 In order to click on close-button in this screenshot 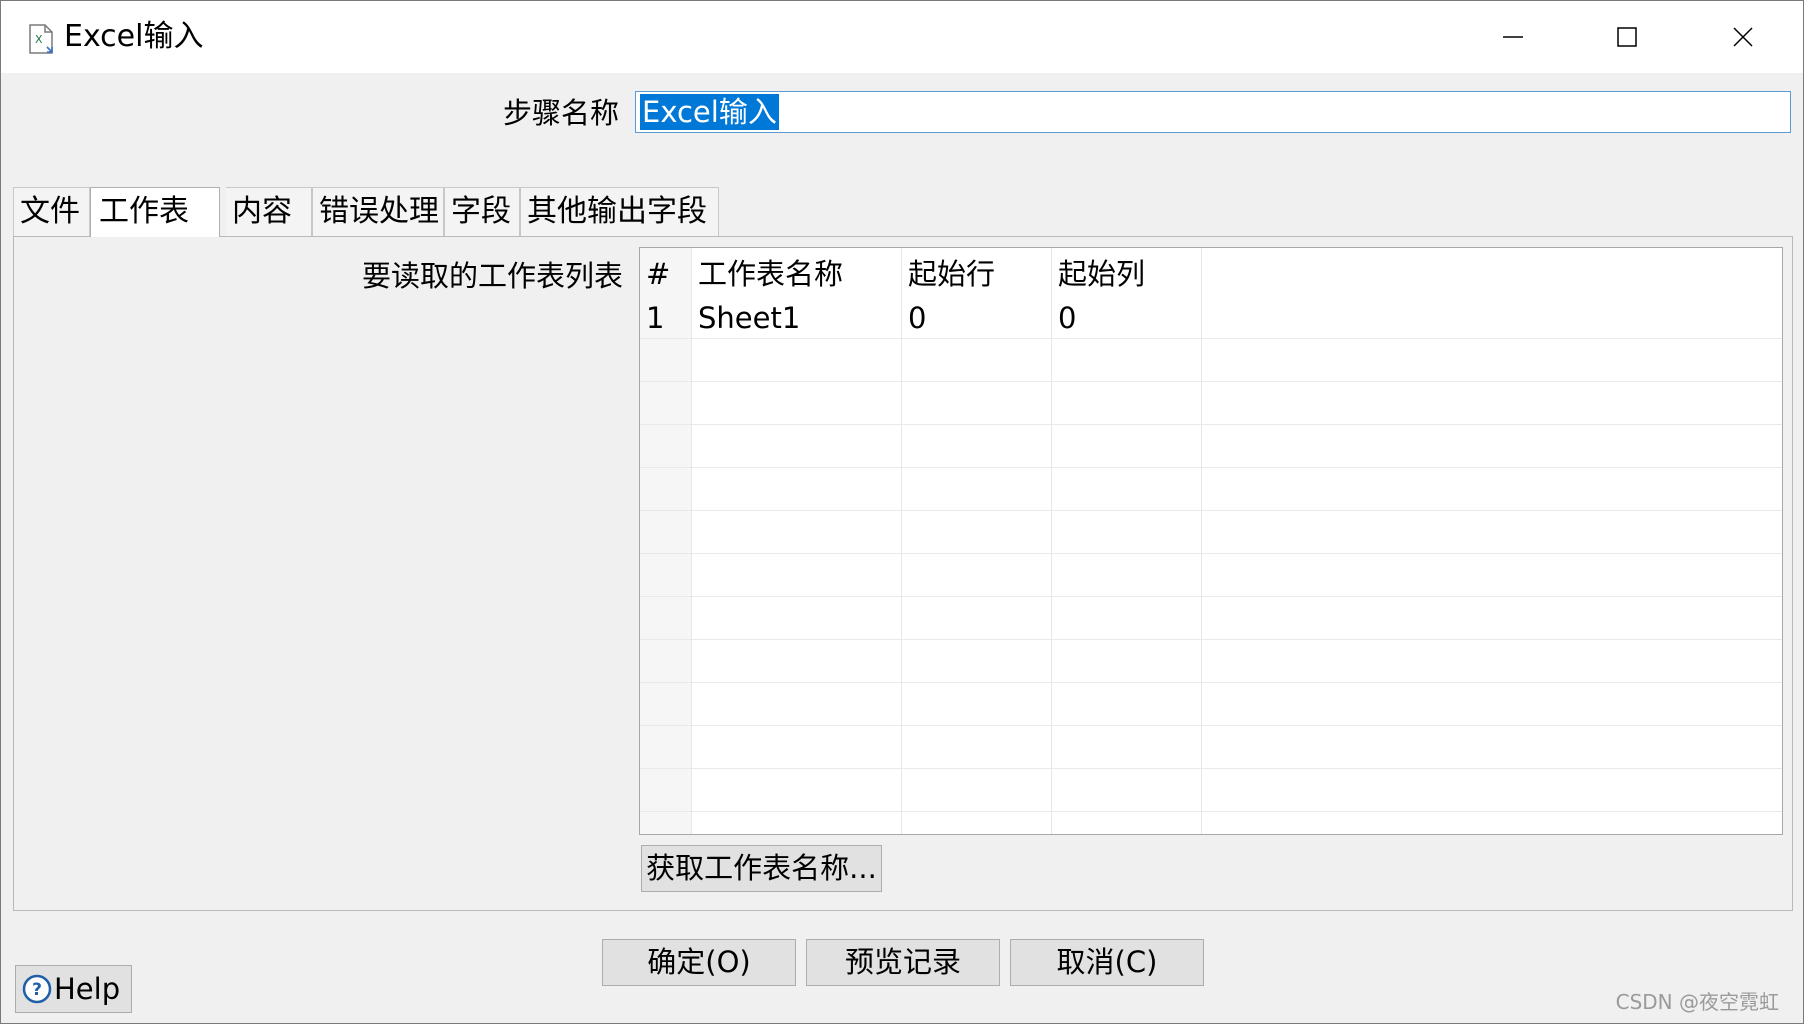, I will do `click(1743, 37)`.